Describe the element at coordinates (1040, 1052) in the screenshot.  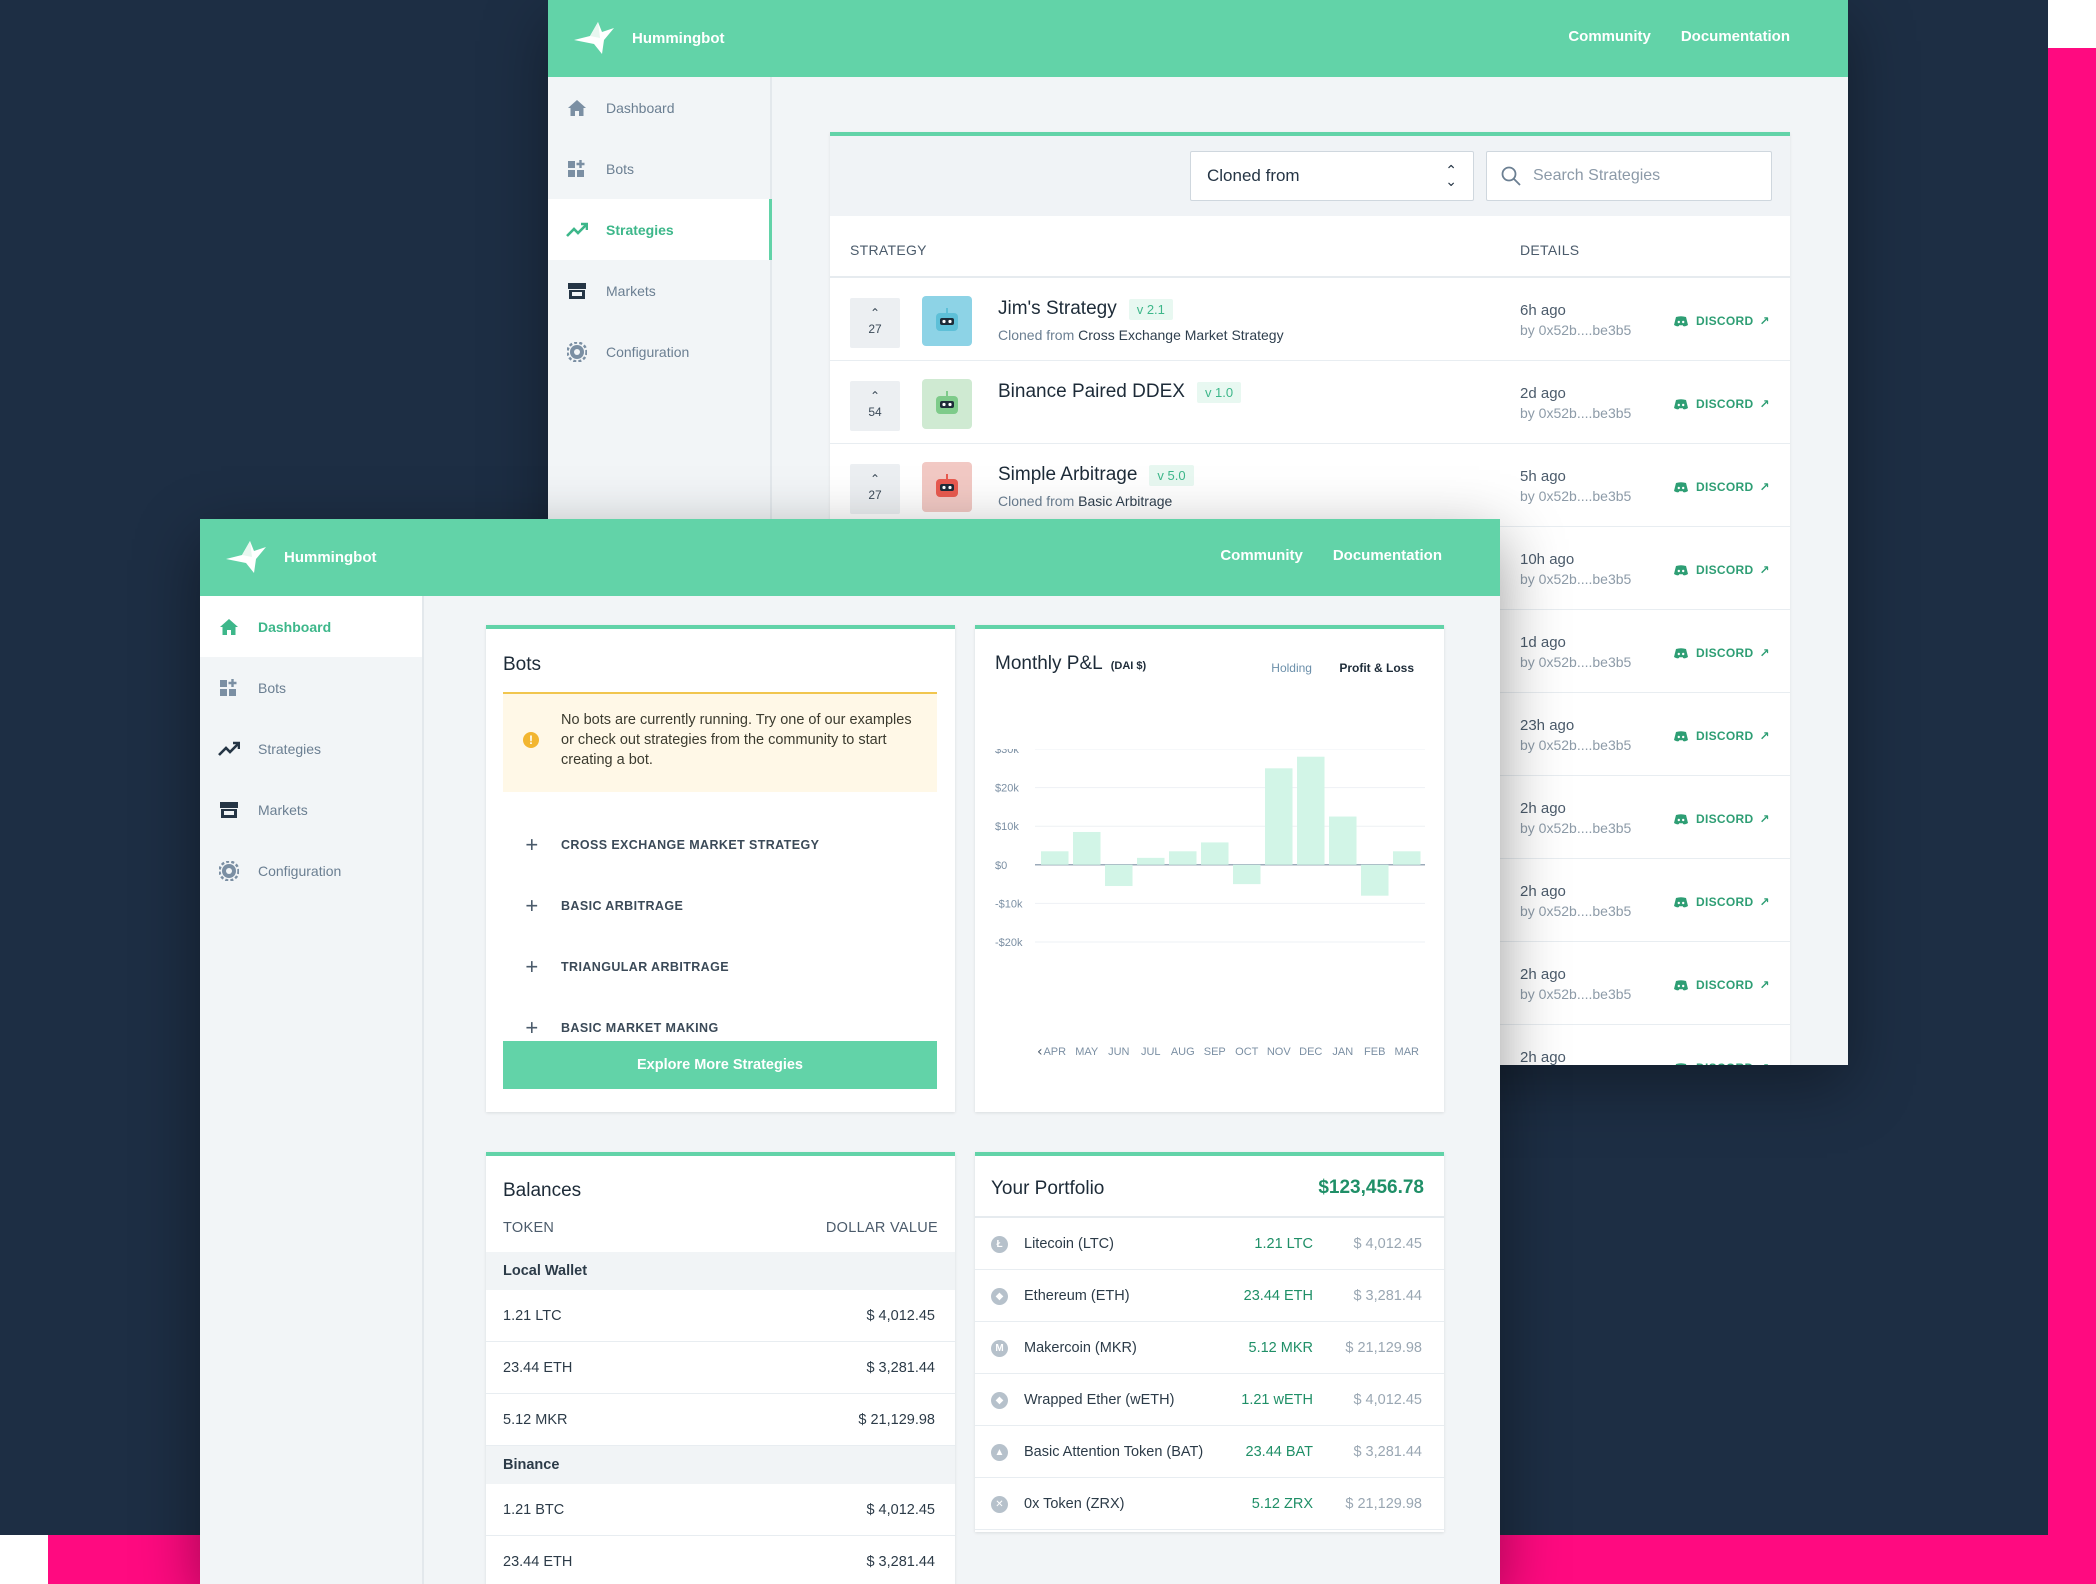
I see `chevron-left-icon: ‹` at that location.